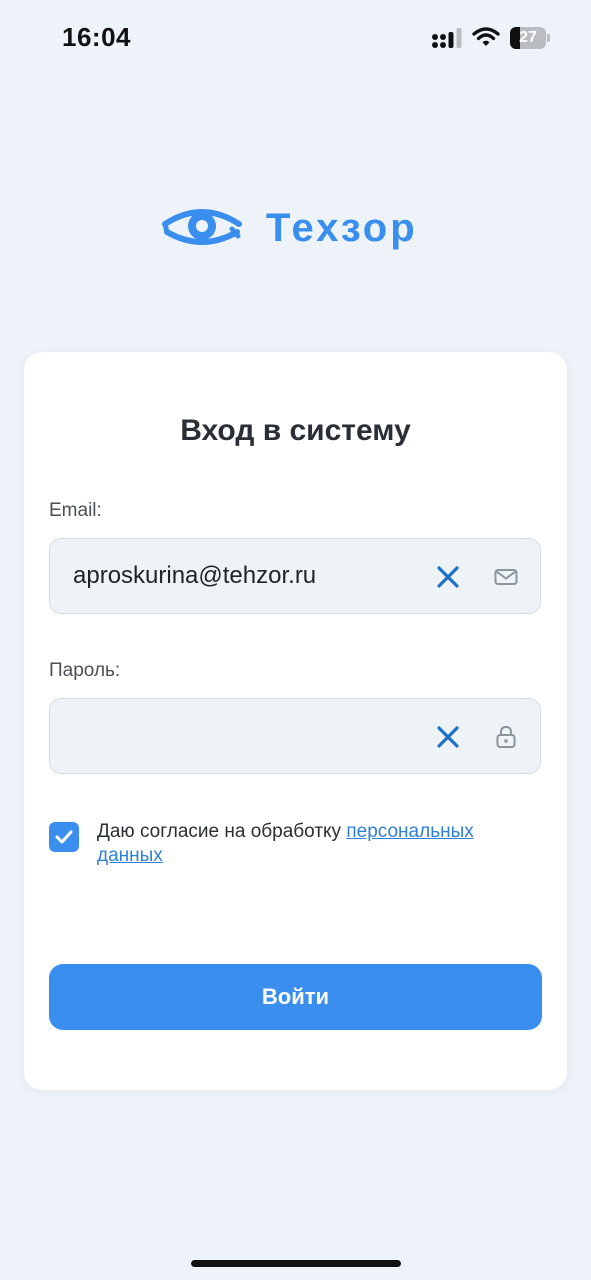 The width and height of the screenshot is (591, 1280). I want to click on email-field: aproskurina@tehzor.ru, so click(295, 576).